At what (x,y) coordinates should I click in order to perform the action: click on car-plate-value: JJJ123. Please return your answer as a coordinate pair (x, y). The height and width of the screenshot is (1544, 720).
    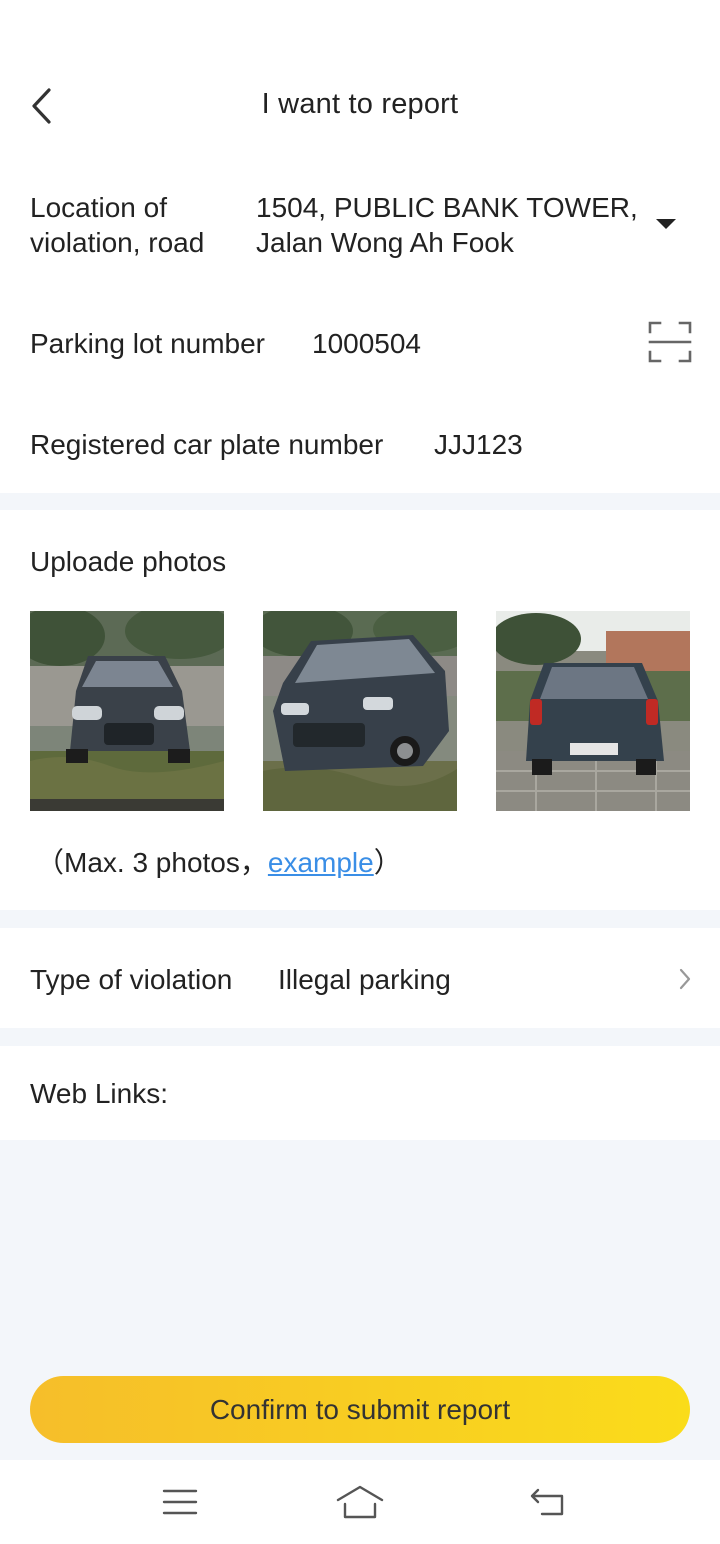
    Looking at the image, I should click on (478, 444).